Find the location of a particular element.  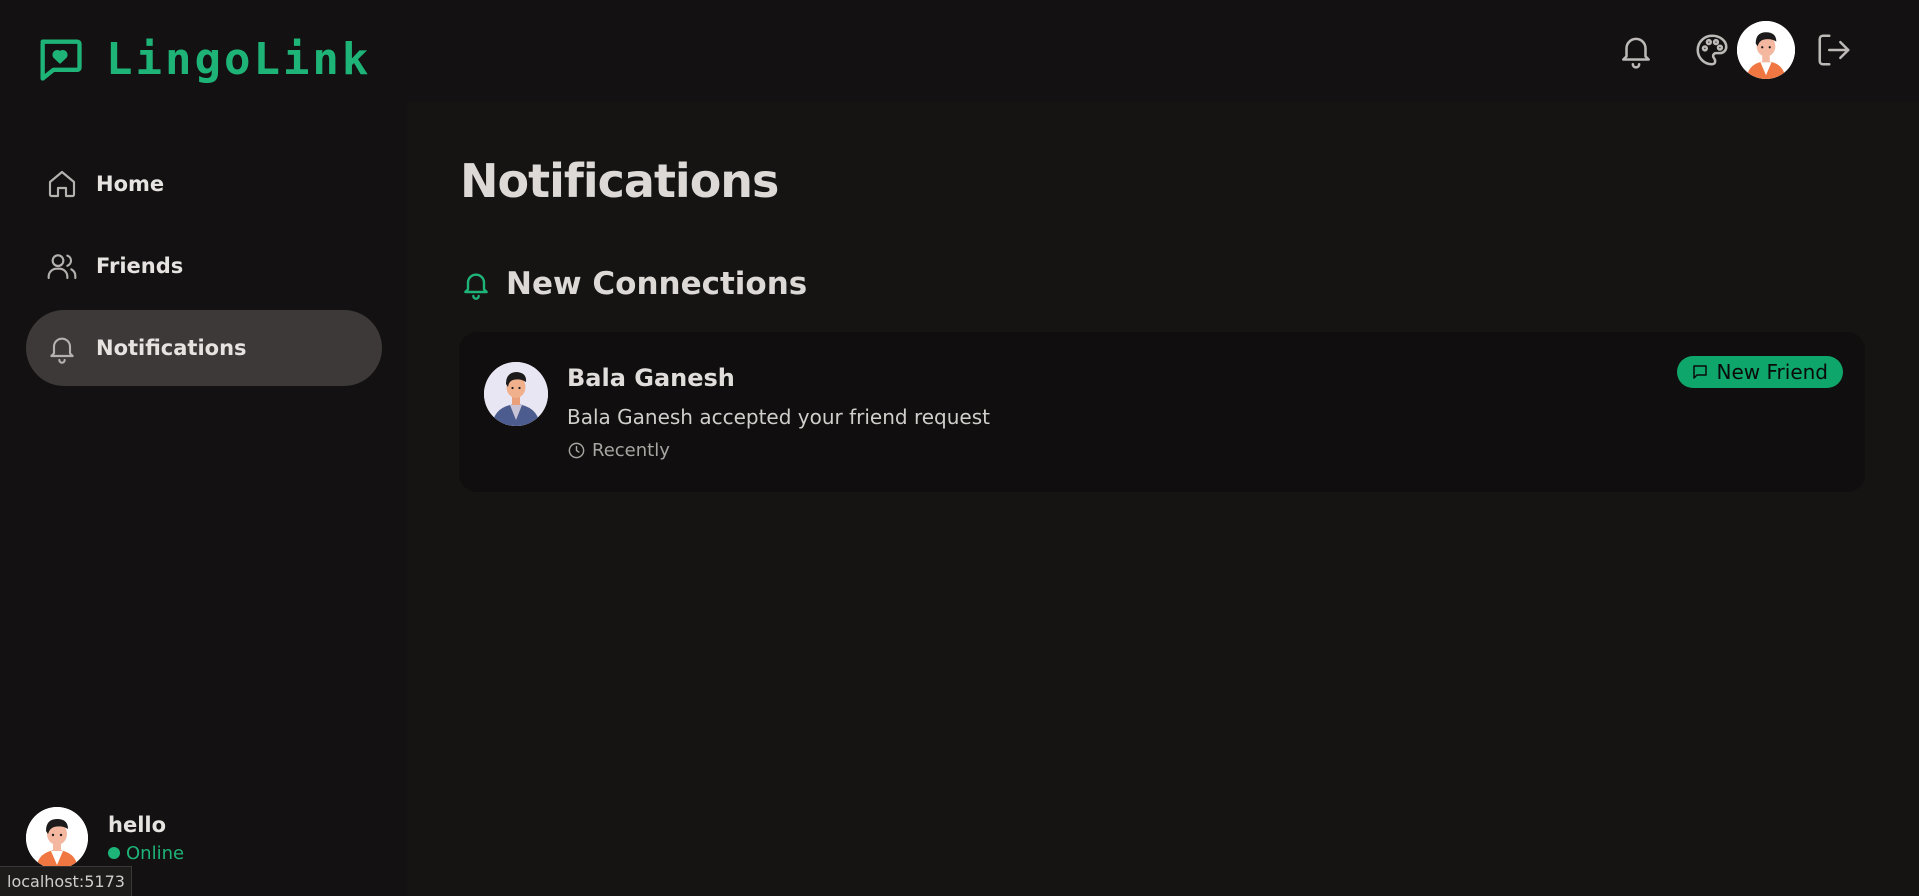

notification-message: Bala Ganesh accepted your friend request is located at coordinates (778, 417).